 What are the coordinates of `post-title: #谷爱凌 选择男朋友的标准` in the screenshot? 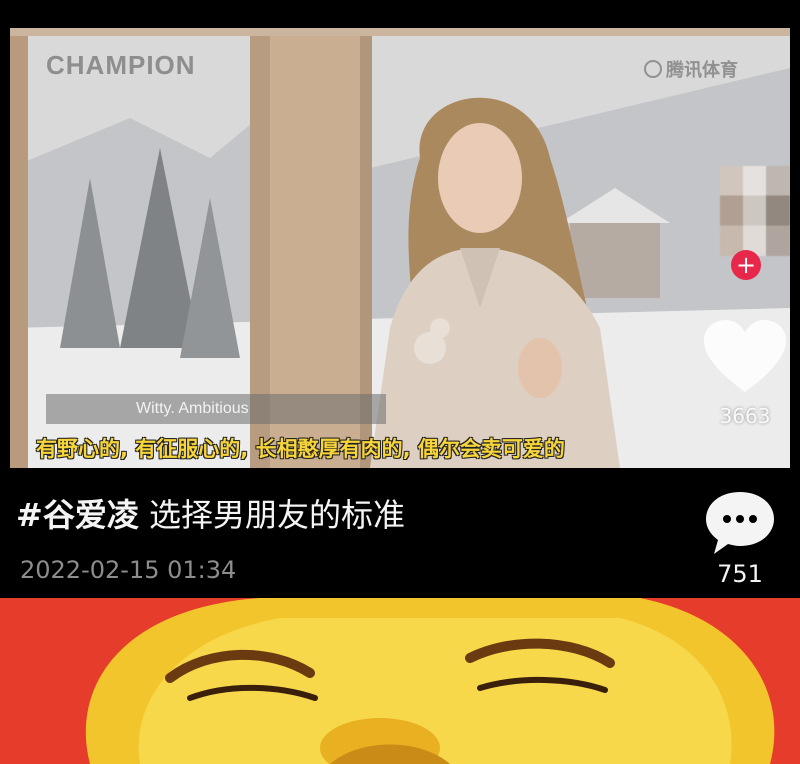 It's located at (210, 513).